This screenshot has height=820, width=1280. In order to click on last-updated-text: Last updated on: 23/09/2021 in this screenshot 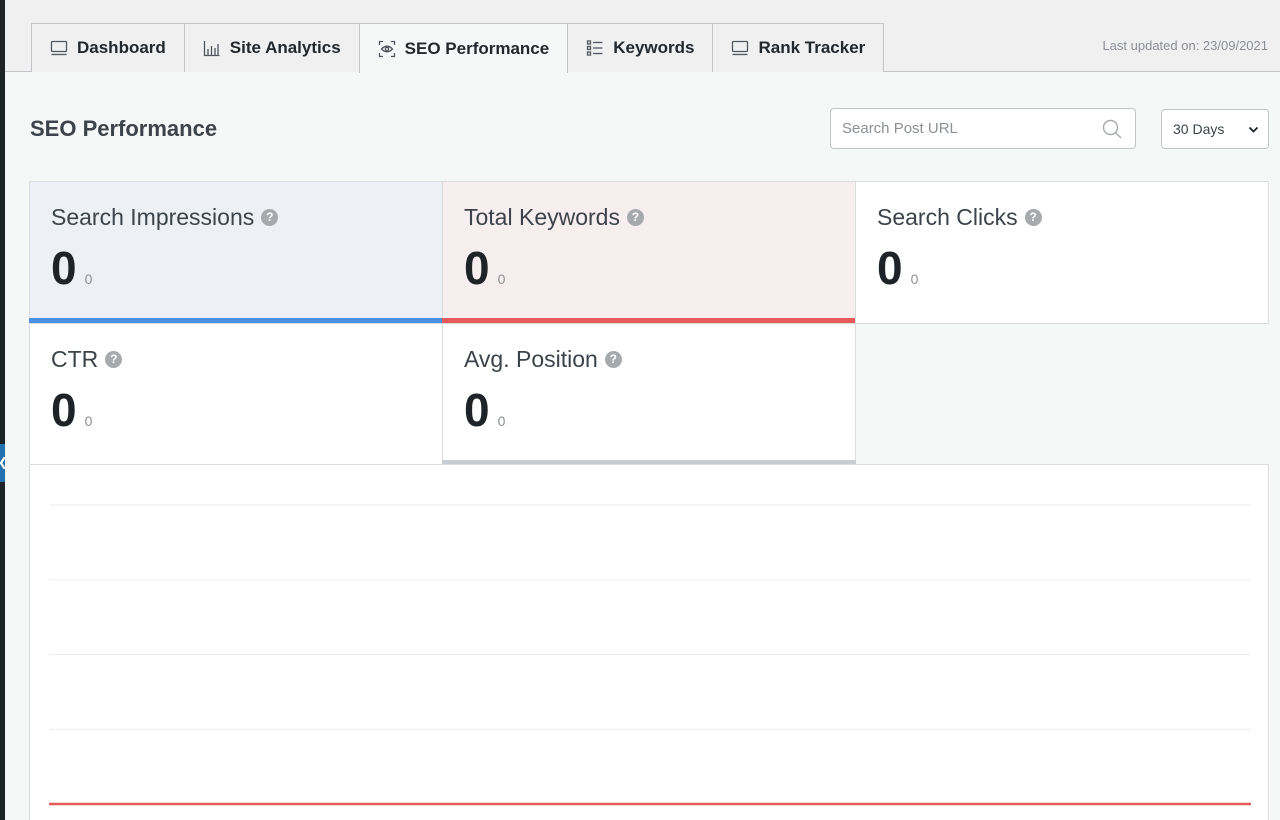, I will do `click(1185, 45)`.